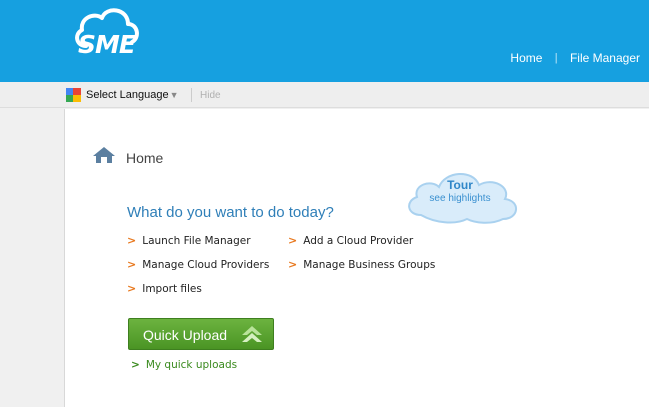  I want to click on quick-upload-button: Quick Upload, so click(201, 334).